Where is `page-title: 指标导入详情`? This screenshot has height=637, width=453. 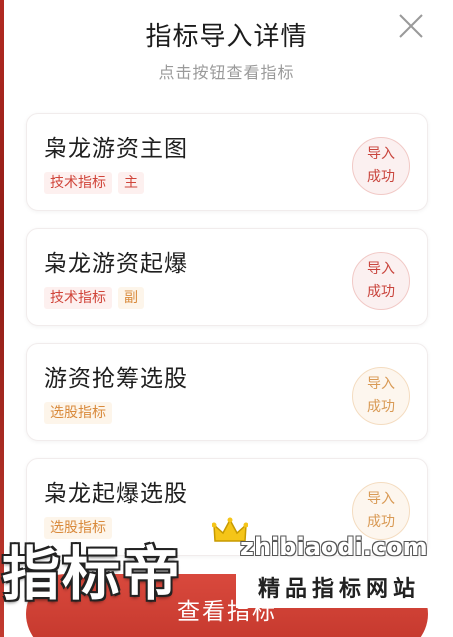
page-title: 指标导入详情 is located at coordinates (226, 37).